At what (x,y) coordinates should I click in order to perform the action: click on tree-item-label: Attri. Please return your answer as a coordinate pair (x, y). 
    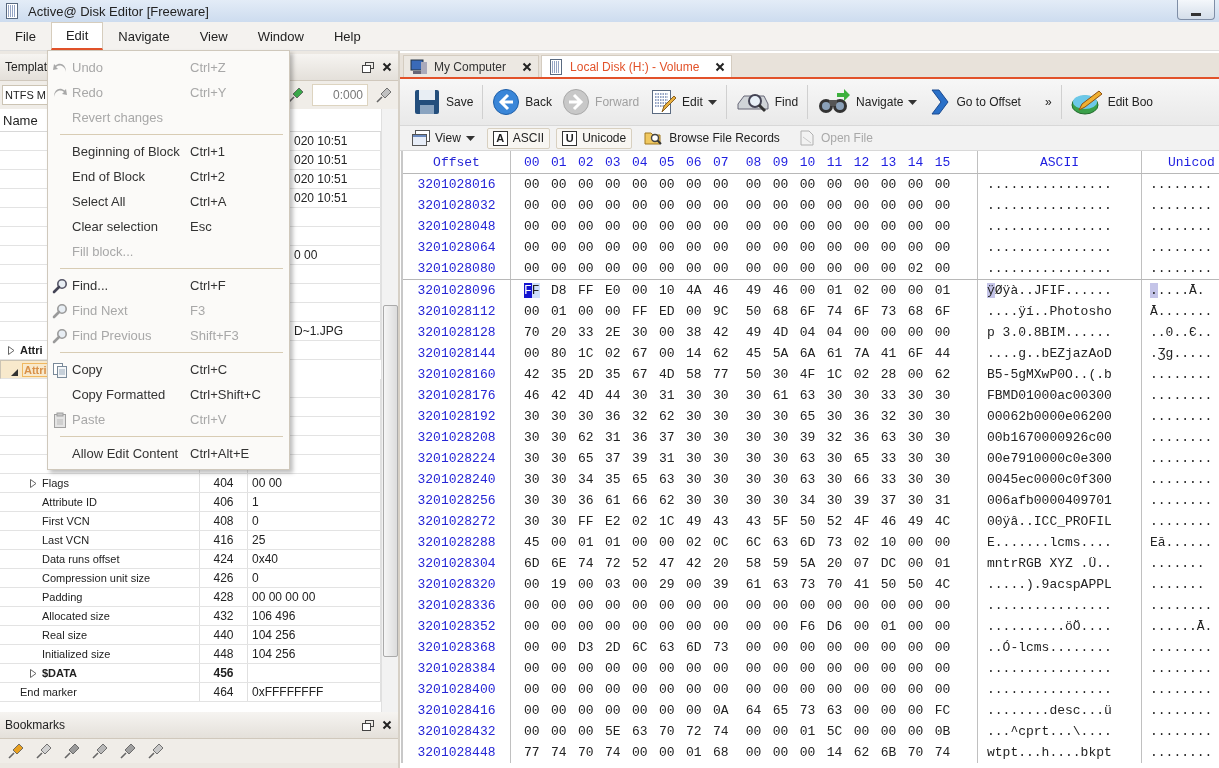
    Looking at the image, I should click on (31, 350).